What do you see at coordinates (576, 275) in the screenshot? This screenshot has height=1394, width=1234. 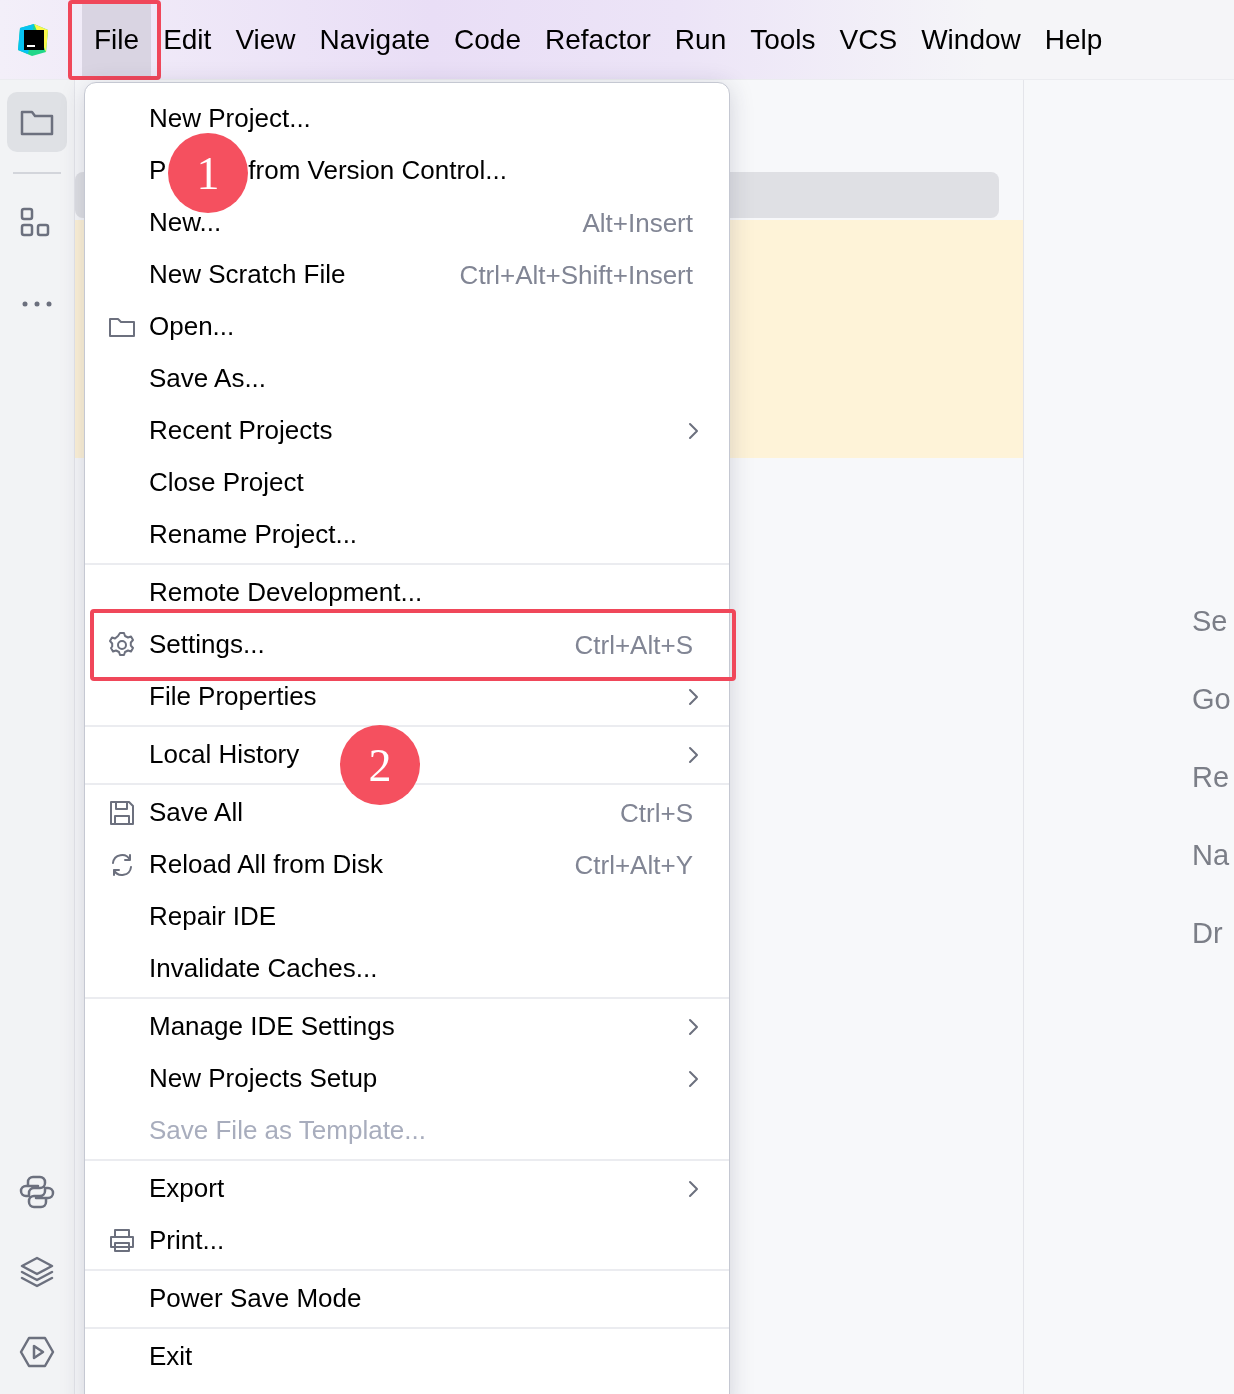 I see `shortcut-label: Ctrl+Alt+Shift+Insert` at bounding box center [576, 275].